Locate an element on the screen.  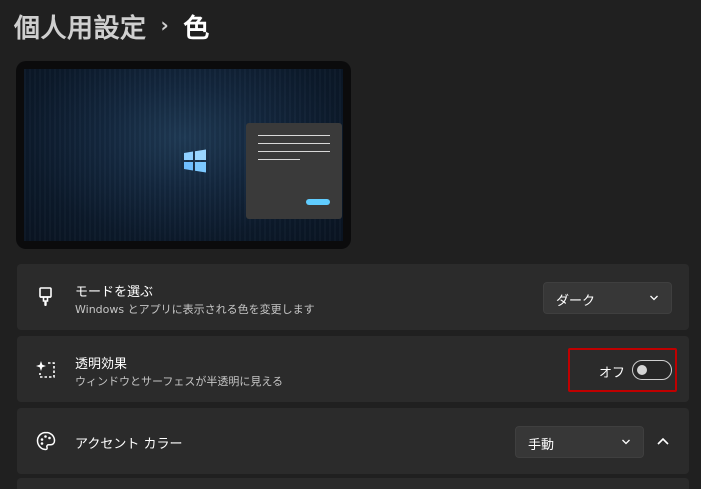
setting-card-accent-expanded is located at coordinates (353, 483).